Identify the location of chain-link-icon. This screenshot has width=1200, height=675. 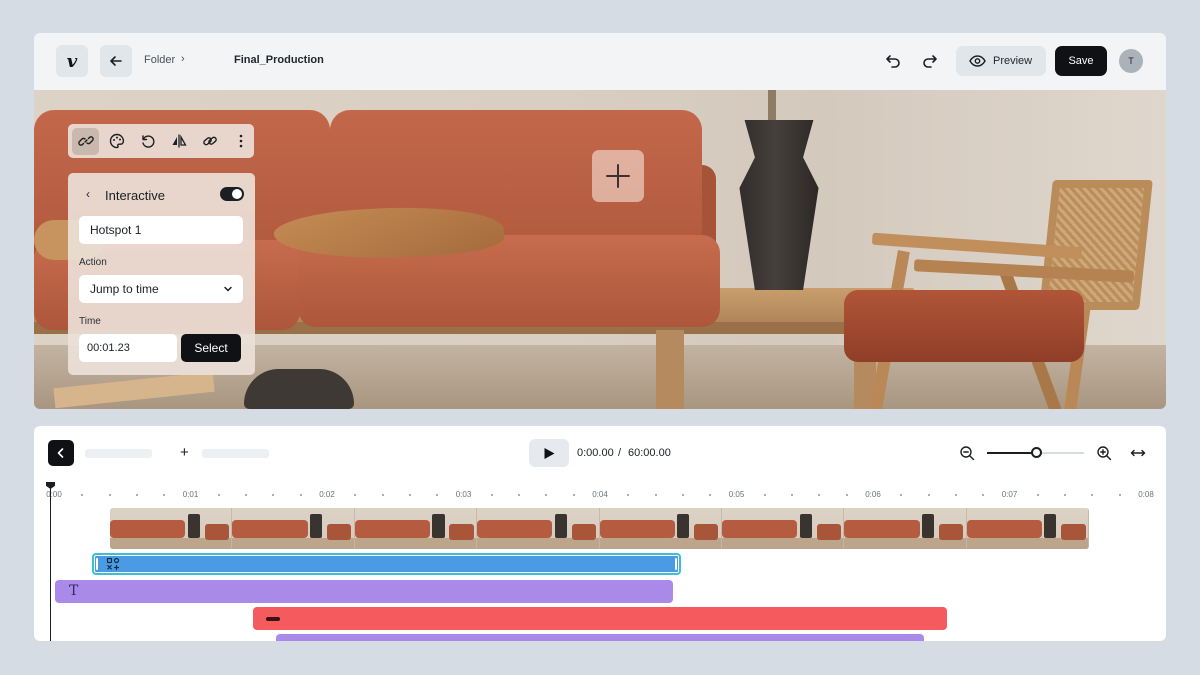
(209, 141).